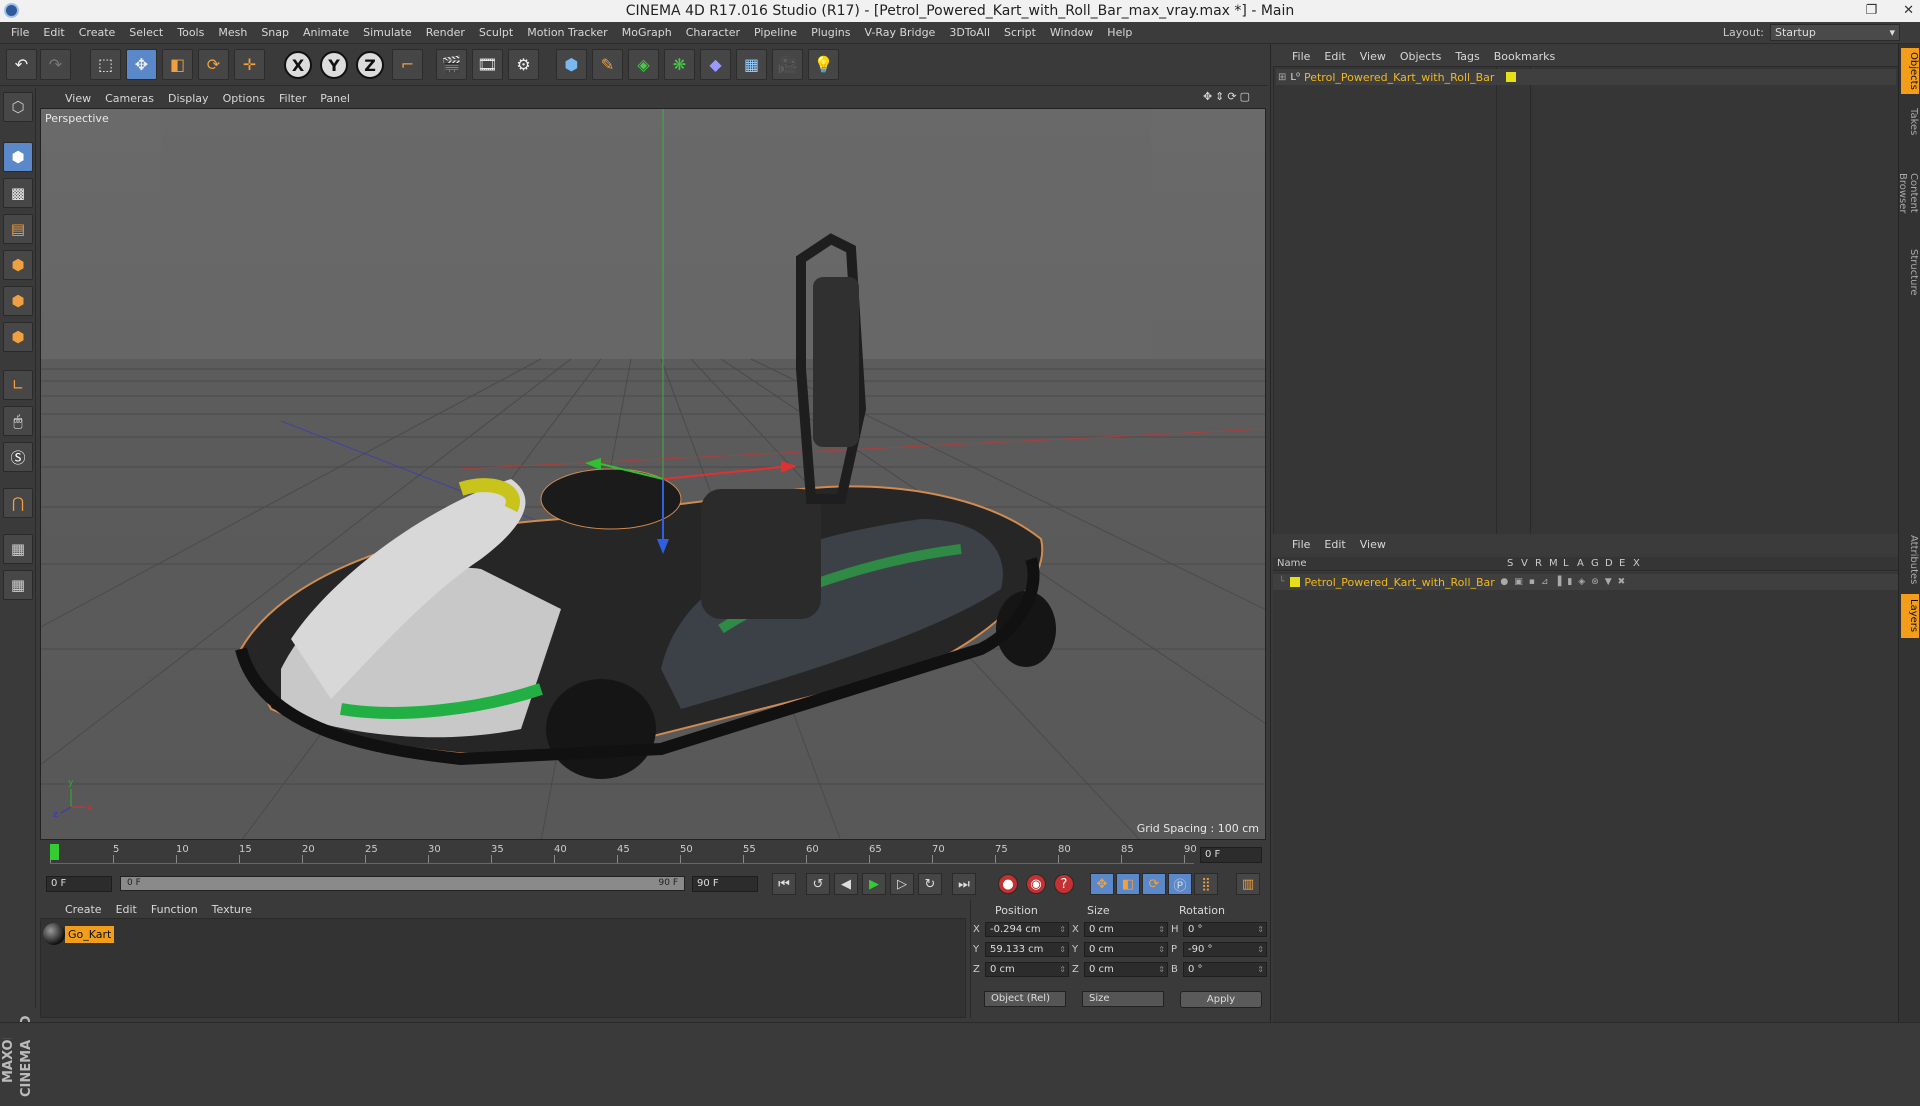 Image resolution: width=1920 pixels, height=1106 pixels. What do you see at coordinates (78, 98) in the screenshot?
I see `viewport-menu-view: View` at bounding box center [78, 98].